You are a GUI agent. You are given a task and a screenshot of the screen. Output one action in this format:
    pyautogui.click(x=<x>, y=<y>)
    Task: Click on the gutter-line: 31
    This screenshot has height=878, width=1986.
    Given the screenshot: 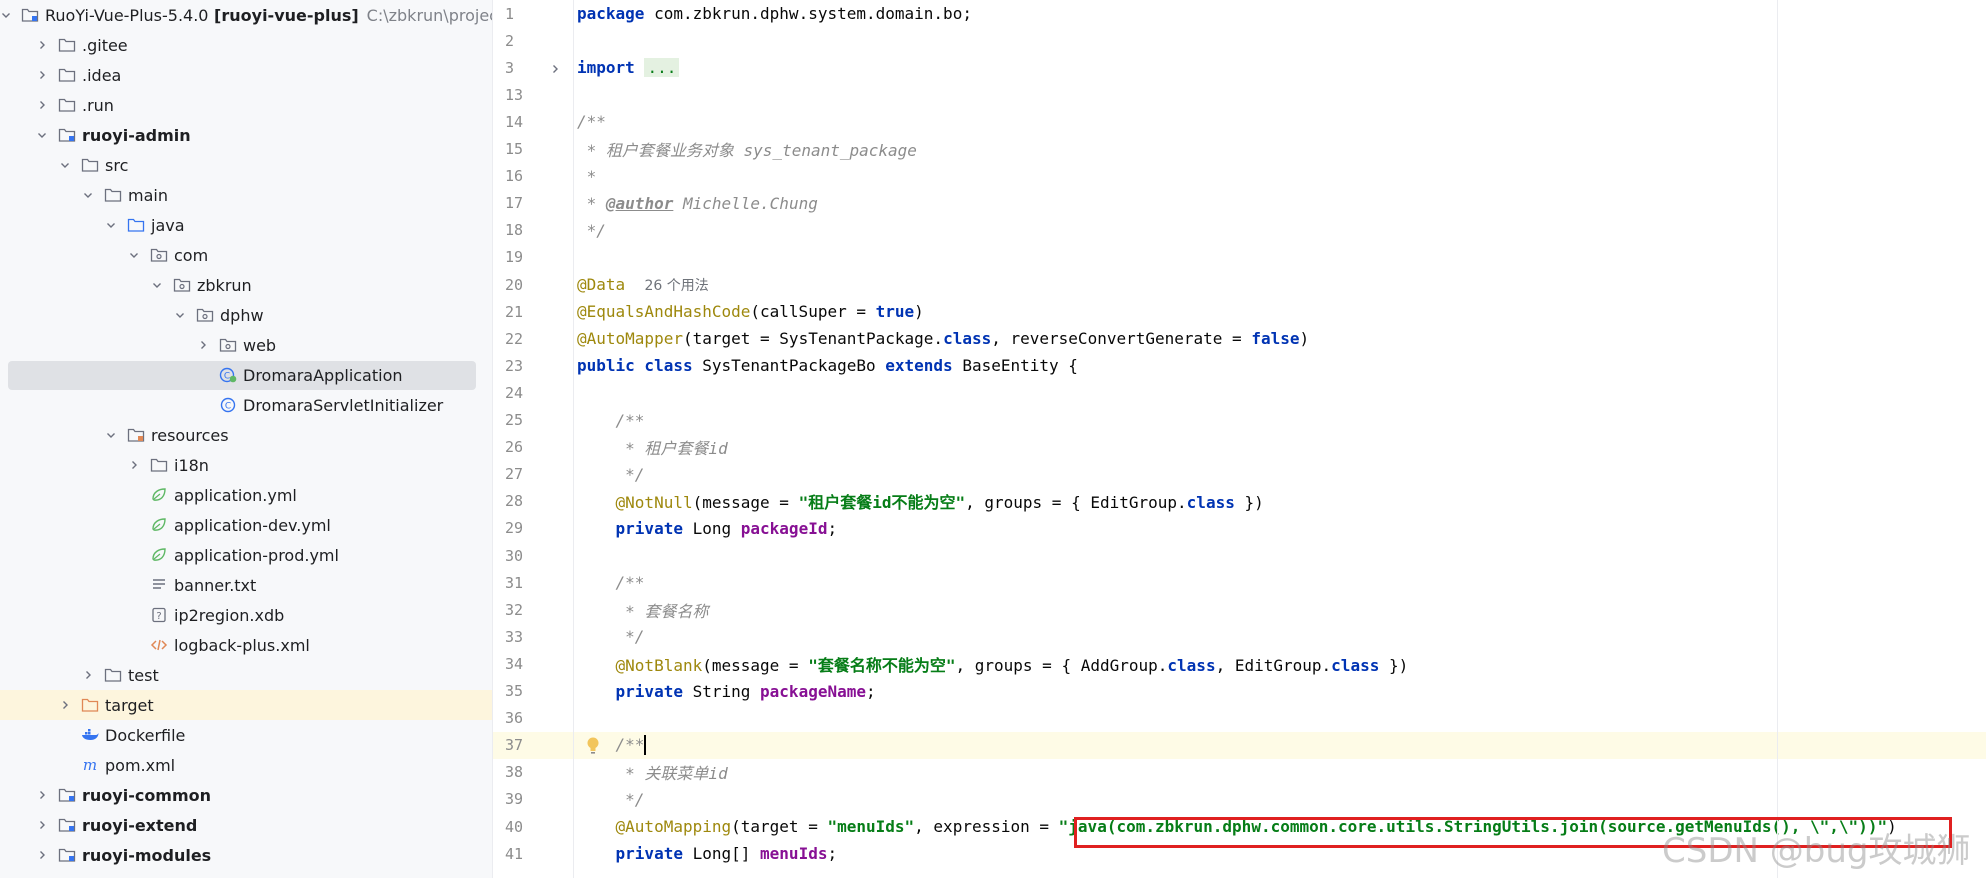 What is the action you would take?
    pyautogui.click(x=533, y=582)
    